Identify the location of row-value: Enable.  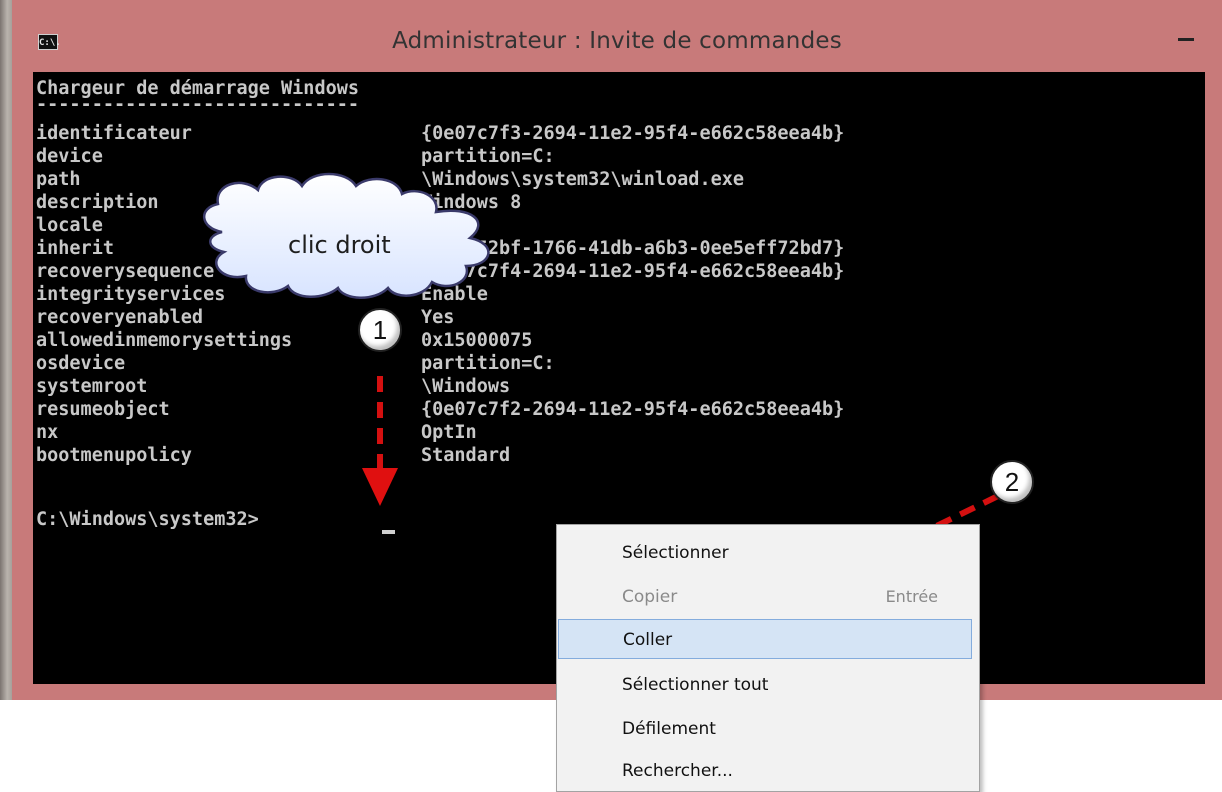
(454, 294).